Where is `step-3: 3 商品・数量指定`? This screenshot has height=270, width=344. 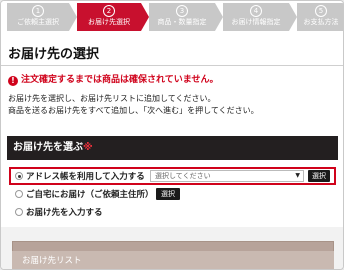 step-3: 3 商品・数量指定 is located at coordinates (186, 17).